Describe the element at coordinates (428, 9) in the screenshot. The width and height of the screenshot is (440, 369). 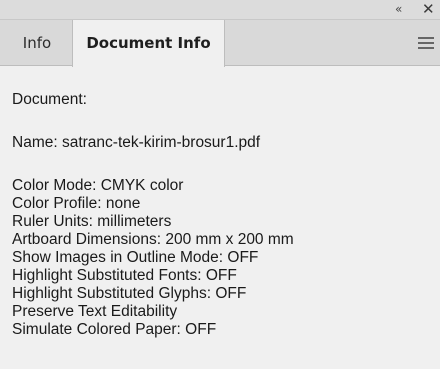
I see `close-icon: ✕` at that location.